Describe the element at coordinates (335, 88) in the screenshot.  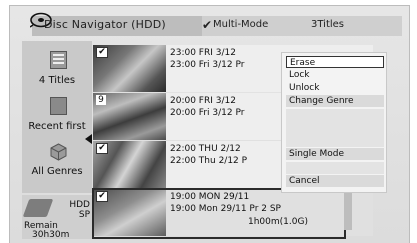
I see `menu-item-unlock: Unlock` at that location.